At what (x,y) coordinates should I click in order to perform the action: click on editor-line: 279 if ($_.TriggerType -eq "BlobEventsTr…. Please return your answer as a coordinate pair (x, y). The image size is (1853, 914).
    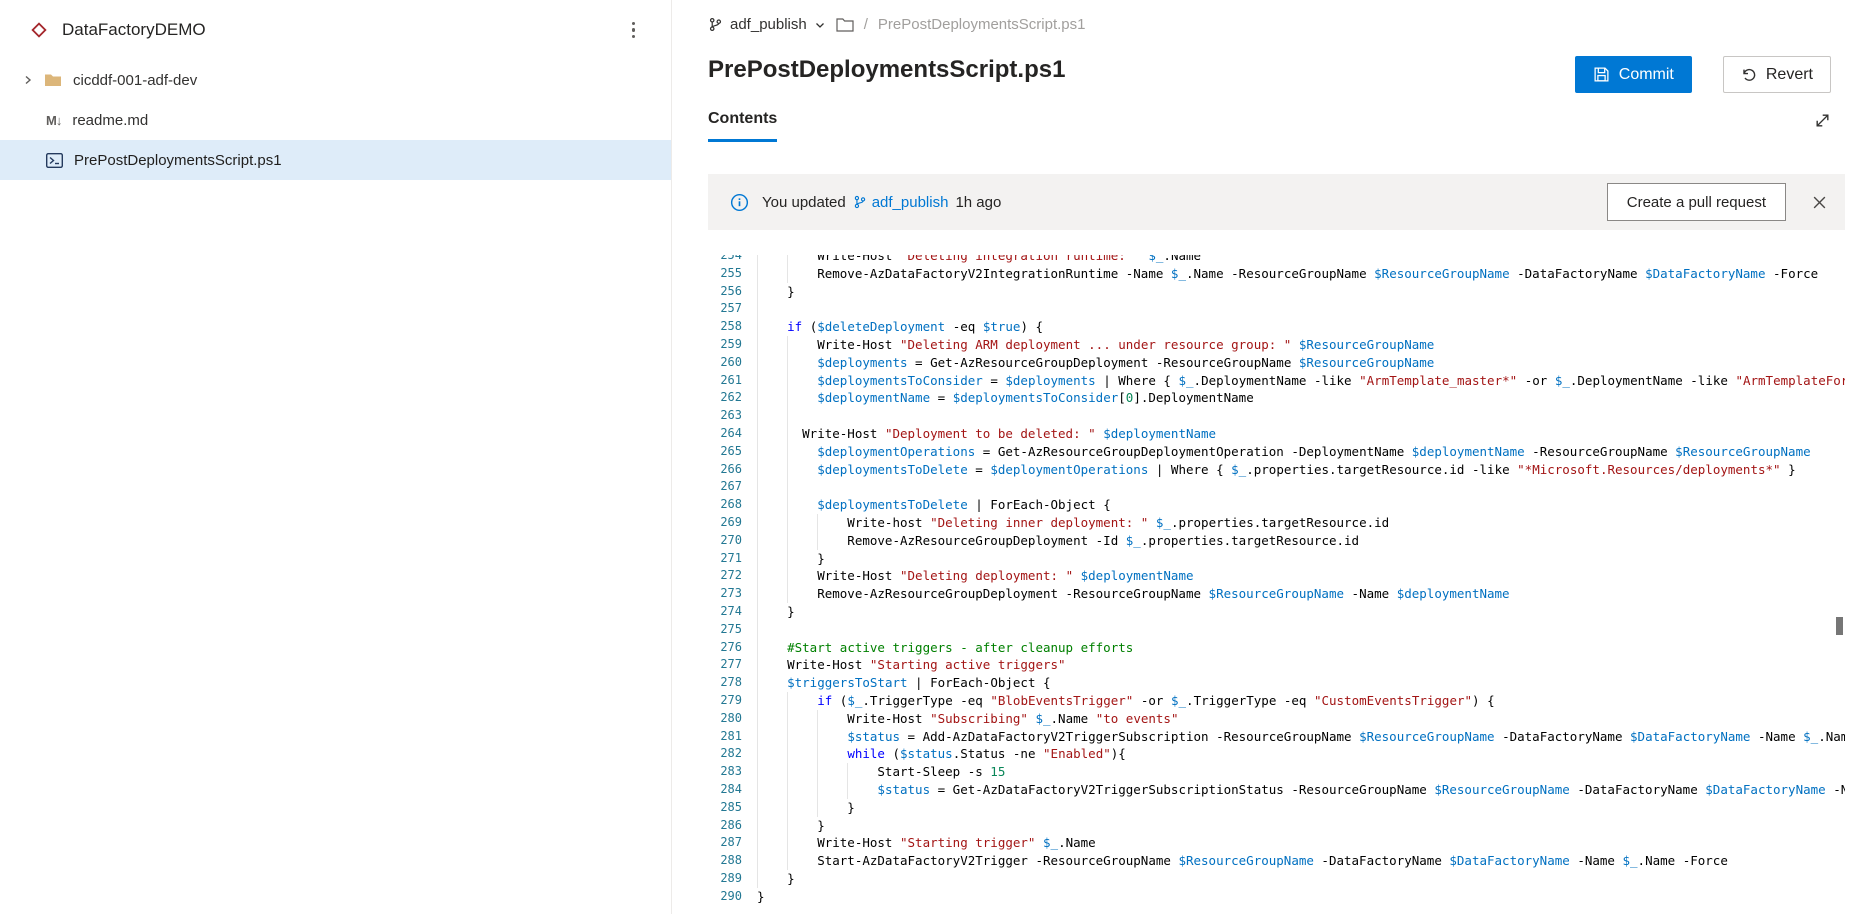
    Looking at the image, I should click on (1273, 700).